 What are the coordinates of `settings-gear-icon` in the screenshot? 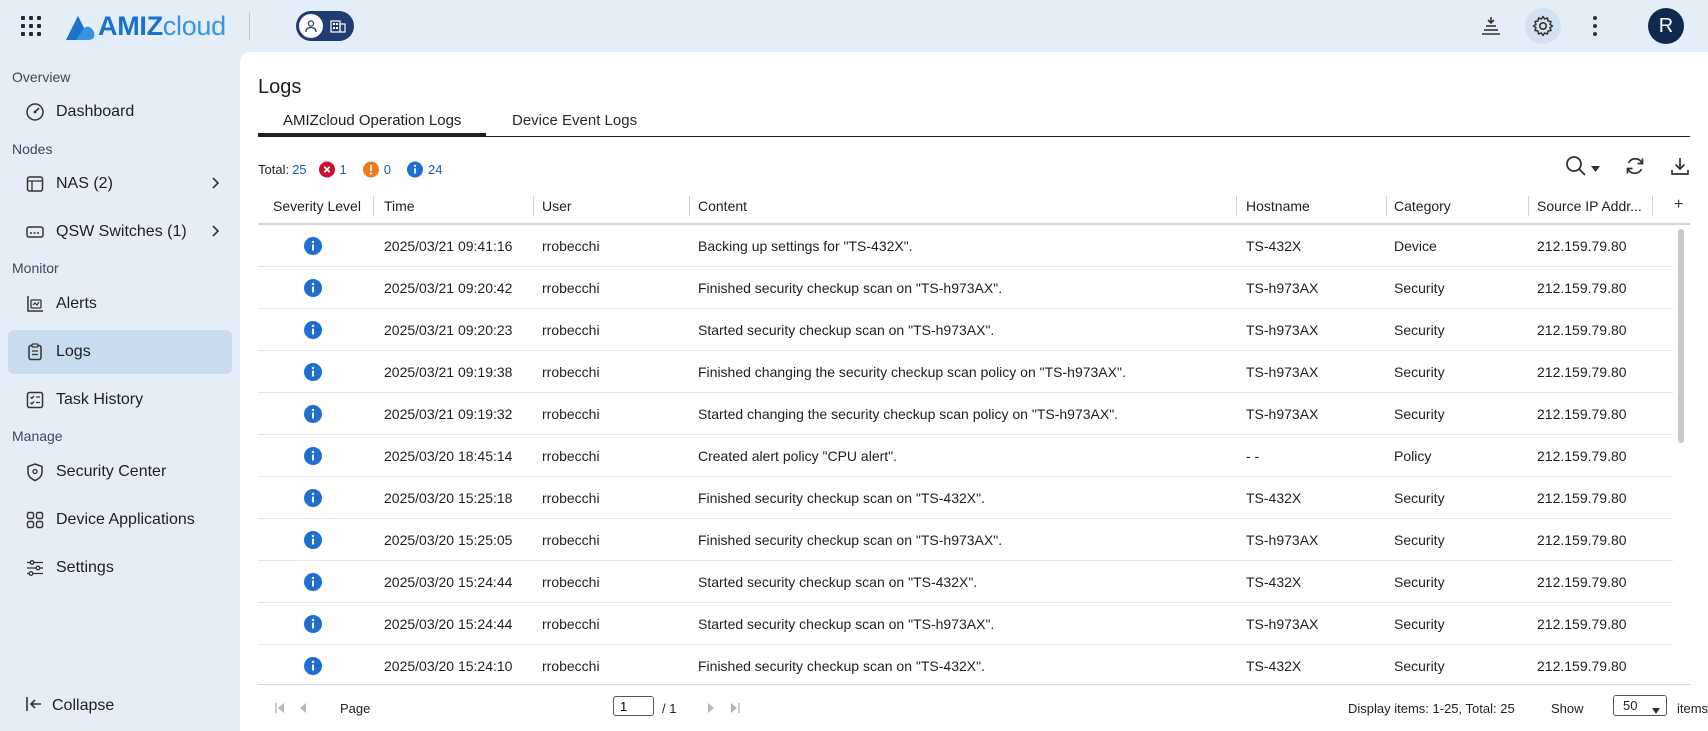 It's located at (1543, 26).